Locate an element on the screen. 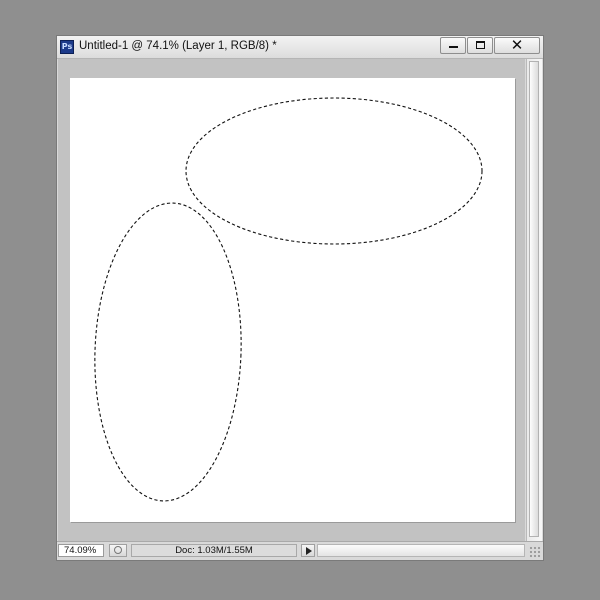  resize-grip-icon is located at coordinates (535, 552).